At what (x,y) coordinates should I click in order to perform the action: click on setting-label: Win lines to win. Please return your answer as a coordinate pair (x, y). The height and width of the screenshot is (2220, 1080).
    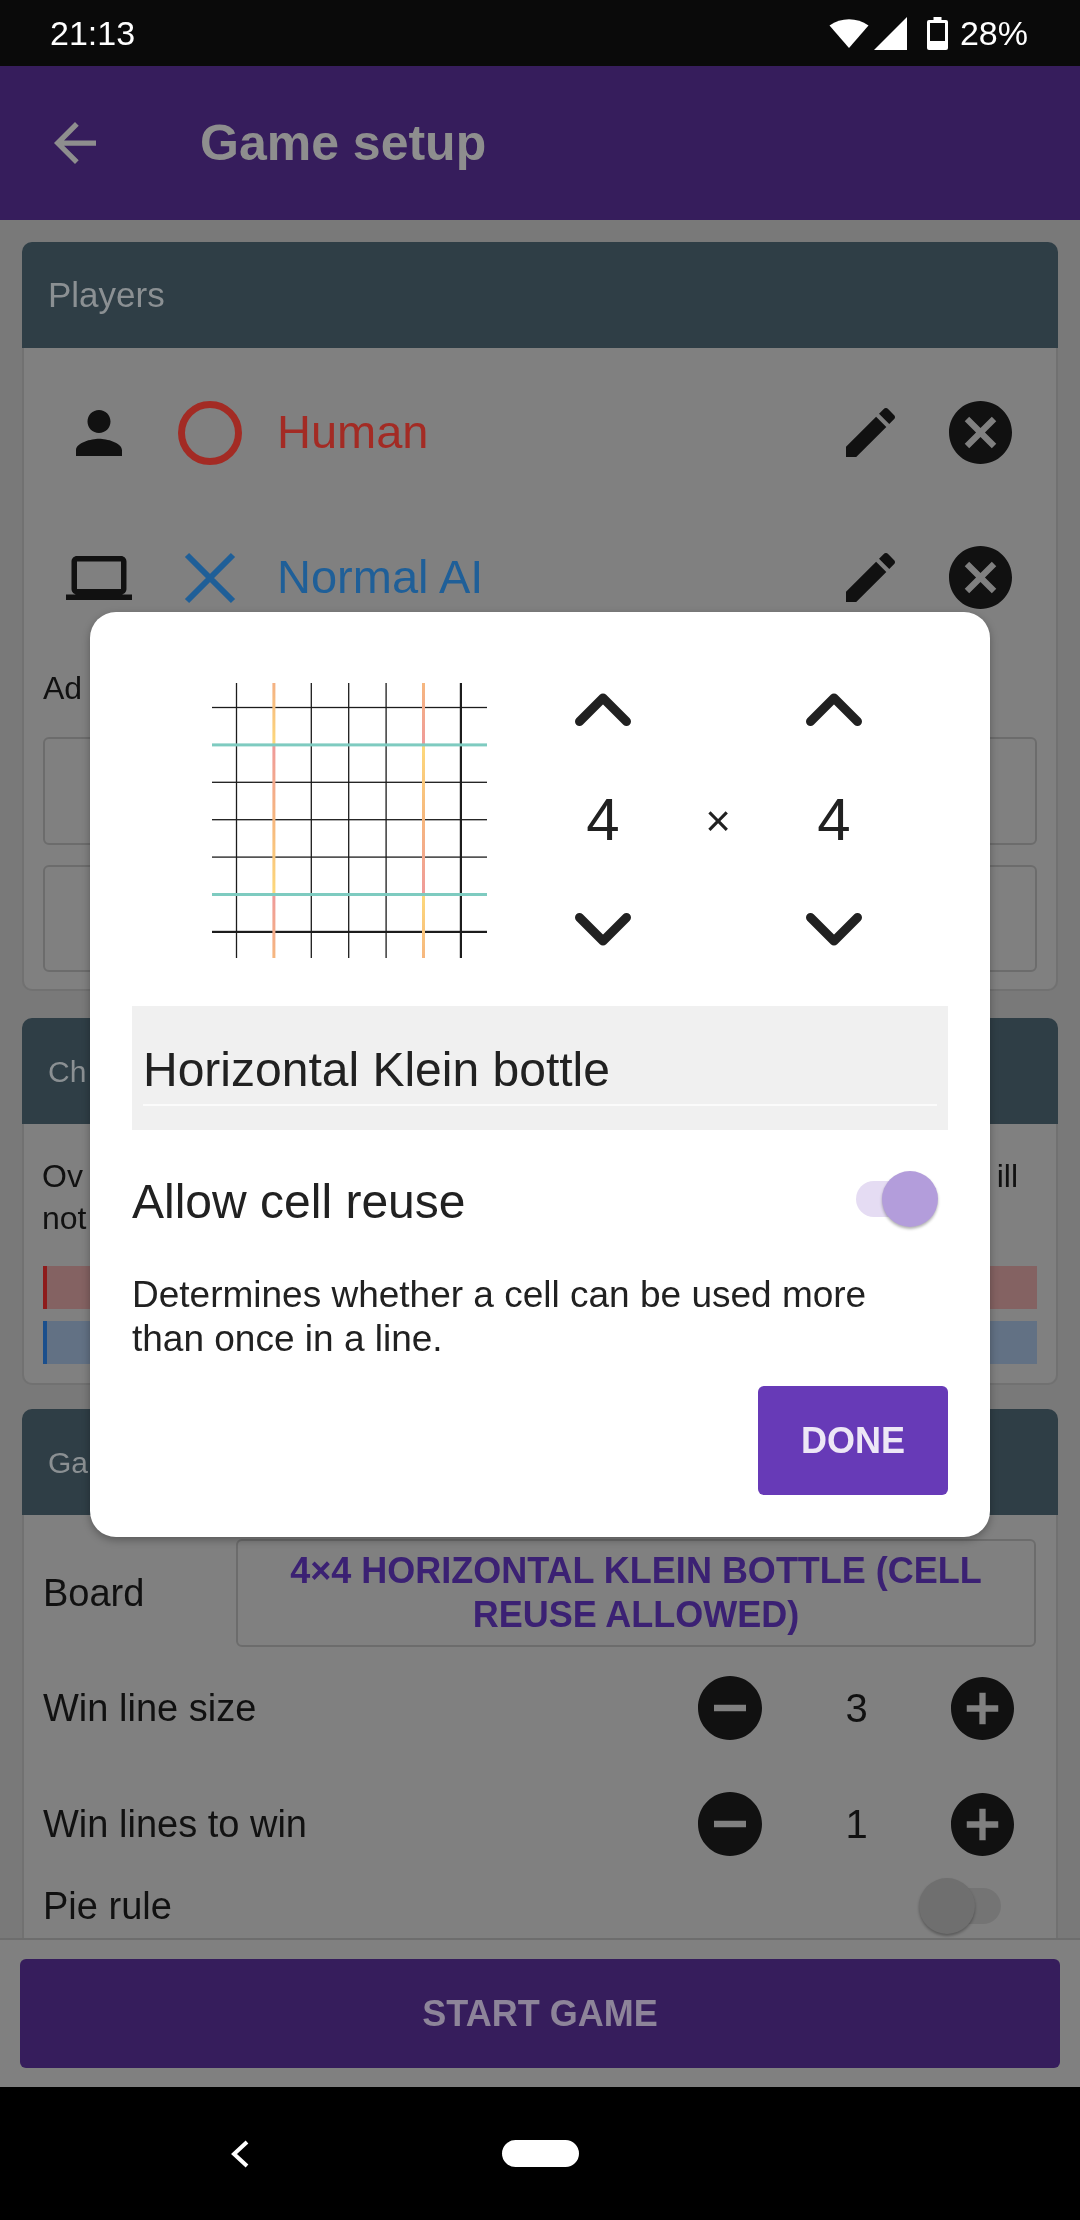
    Looking at the image, I should click on (175, 1824).